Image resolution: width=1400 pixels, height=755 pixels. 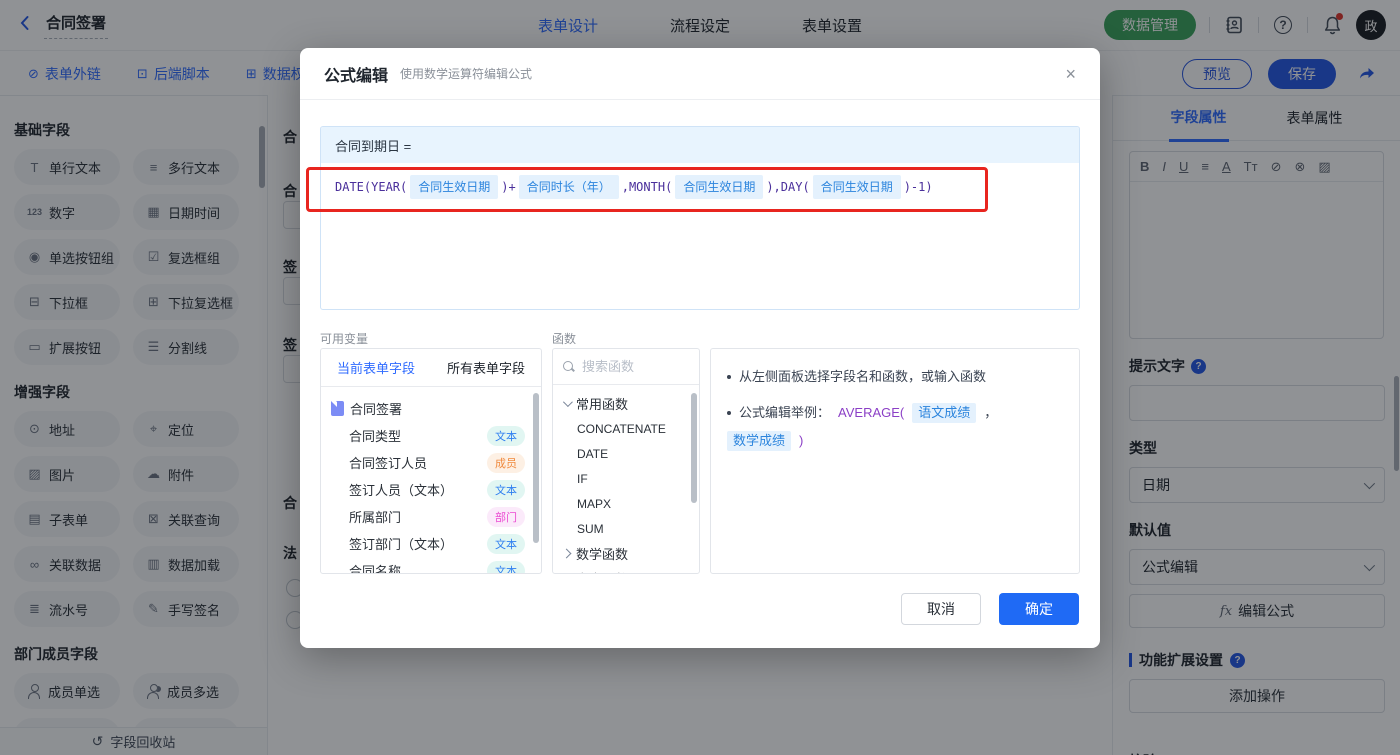 I want to click on function-item: DATE, so click(x=626, y=453).